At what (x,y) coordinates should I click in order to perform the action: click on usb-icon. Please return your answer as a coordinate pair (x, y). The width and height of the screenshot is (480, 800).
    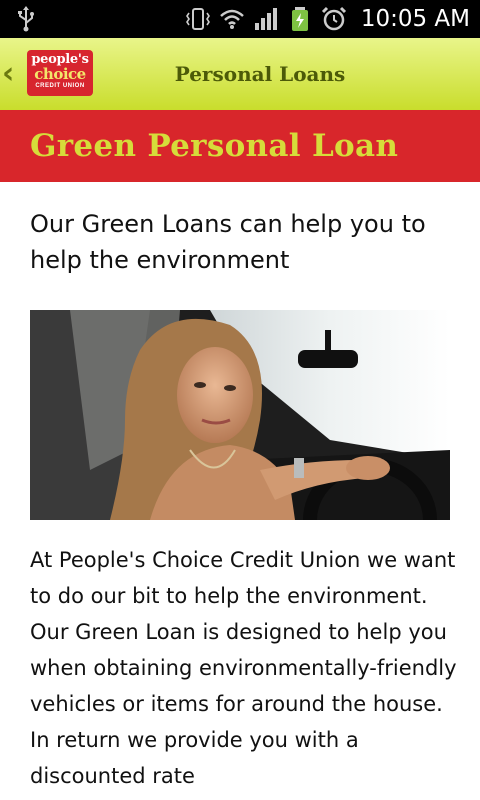
    Looking at the image, I should click on (26, 19).